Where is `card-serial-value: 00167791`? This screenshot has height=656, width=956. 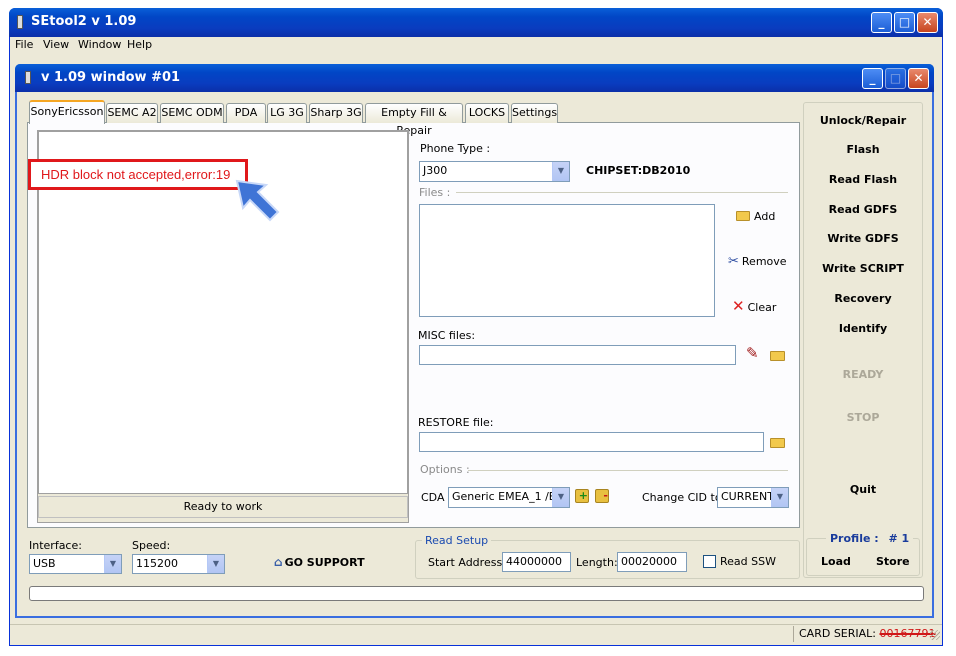 card-serial-value: 00167791 is located at coordinates (907, 633).